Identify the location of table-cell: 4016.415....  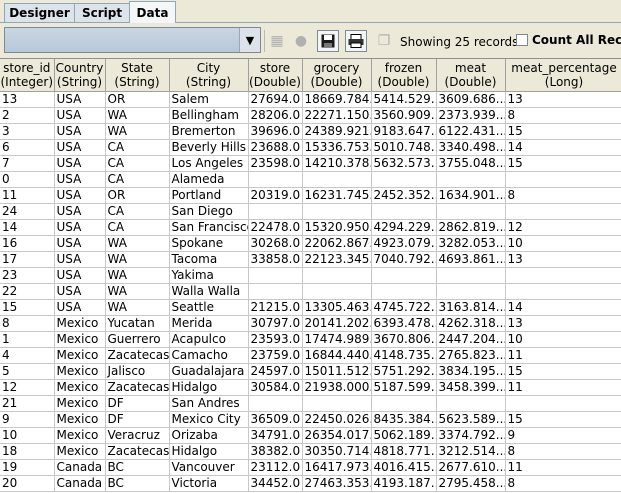
(403, 468).